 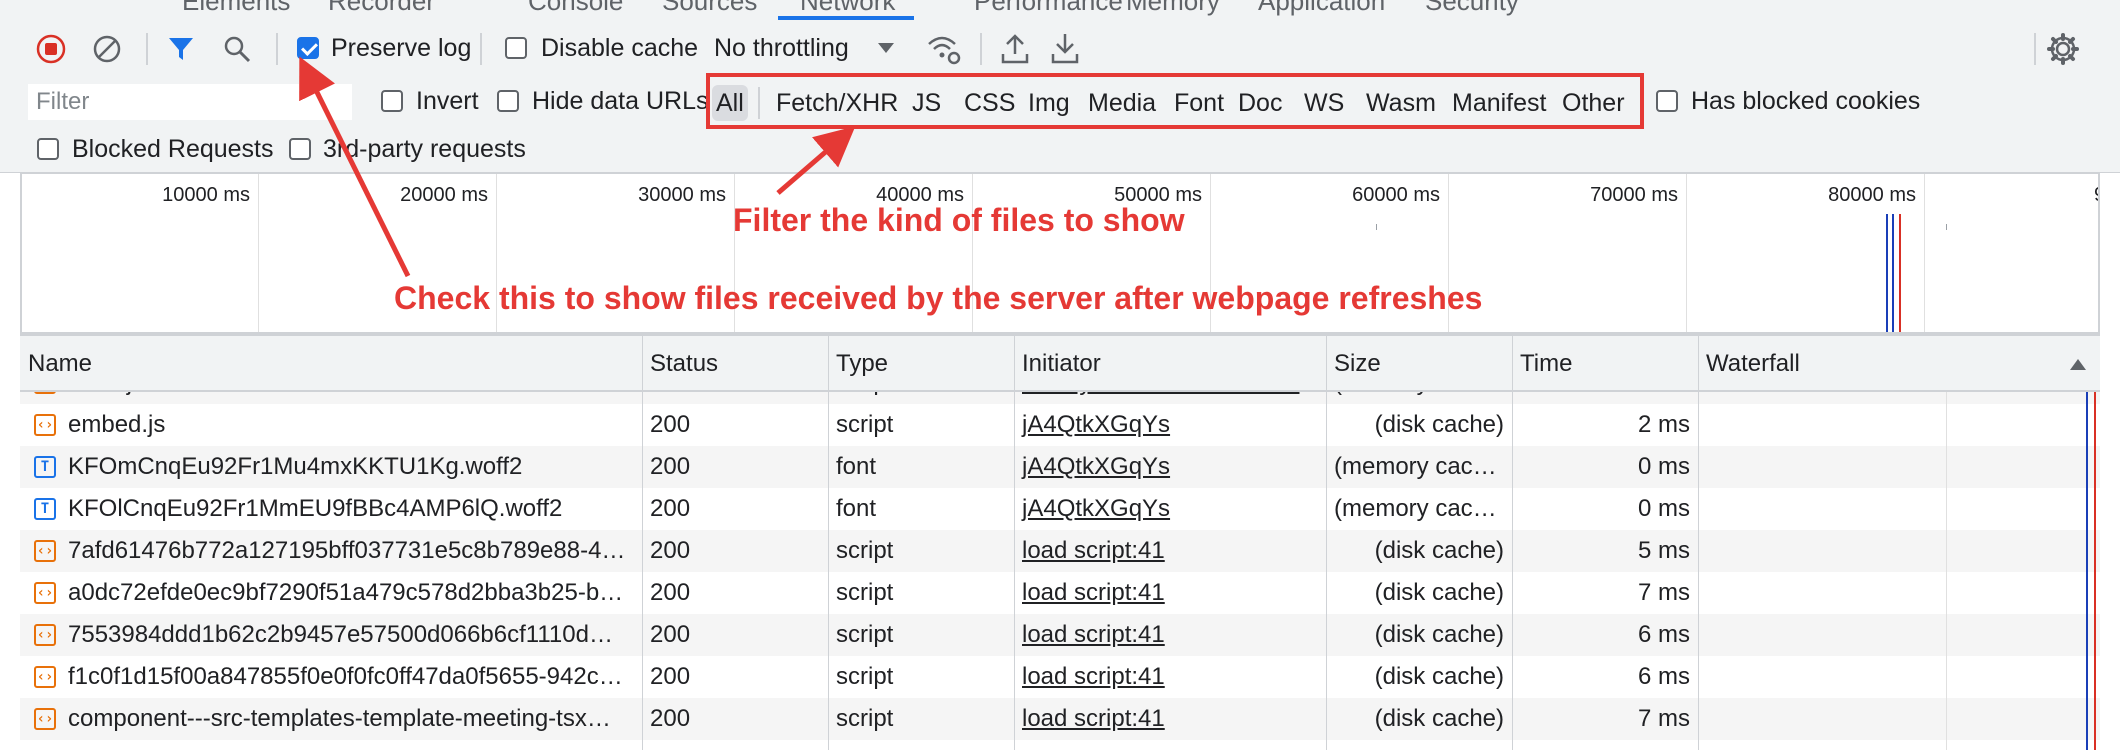 What do you see at coordinates (300, 149) in the screenshot?
I see `third-party-requests-checkbox` at bounding box center [300, 149].